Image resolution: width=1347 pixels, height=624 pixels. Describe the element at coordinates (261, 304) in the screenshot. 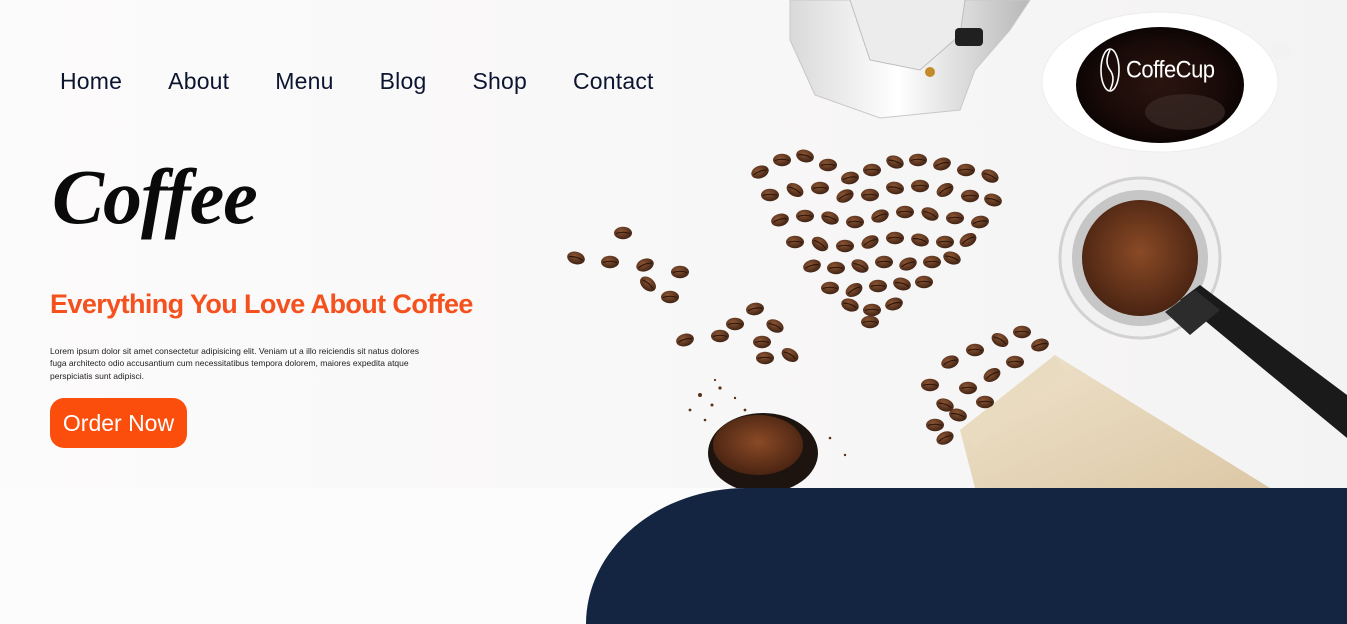

I see `hero-tagline: Everything You Love About Coffee` at that location.